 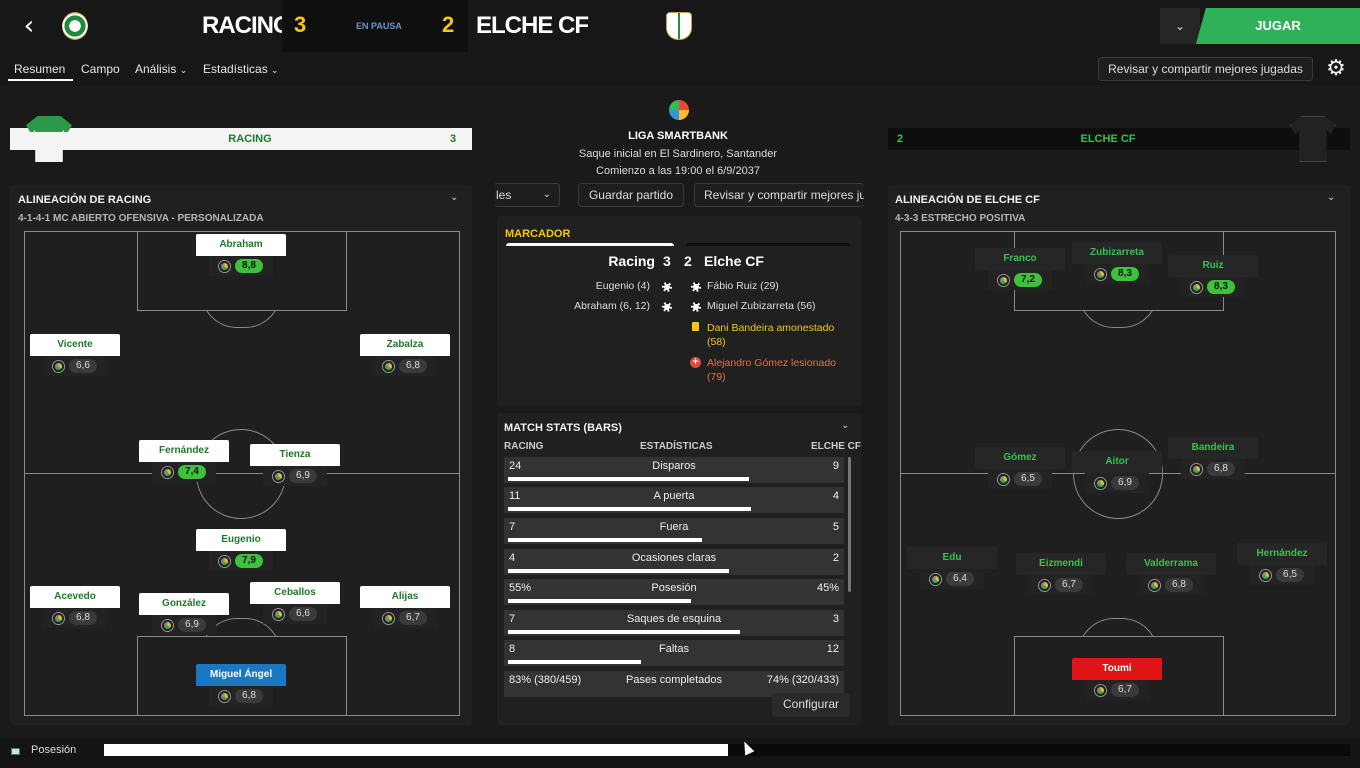 What do you see at coordinates (674, 527) in the screenshot?
I see `stat-label: Fuera` at bounding box center [674, 527].